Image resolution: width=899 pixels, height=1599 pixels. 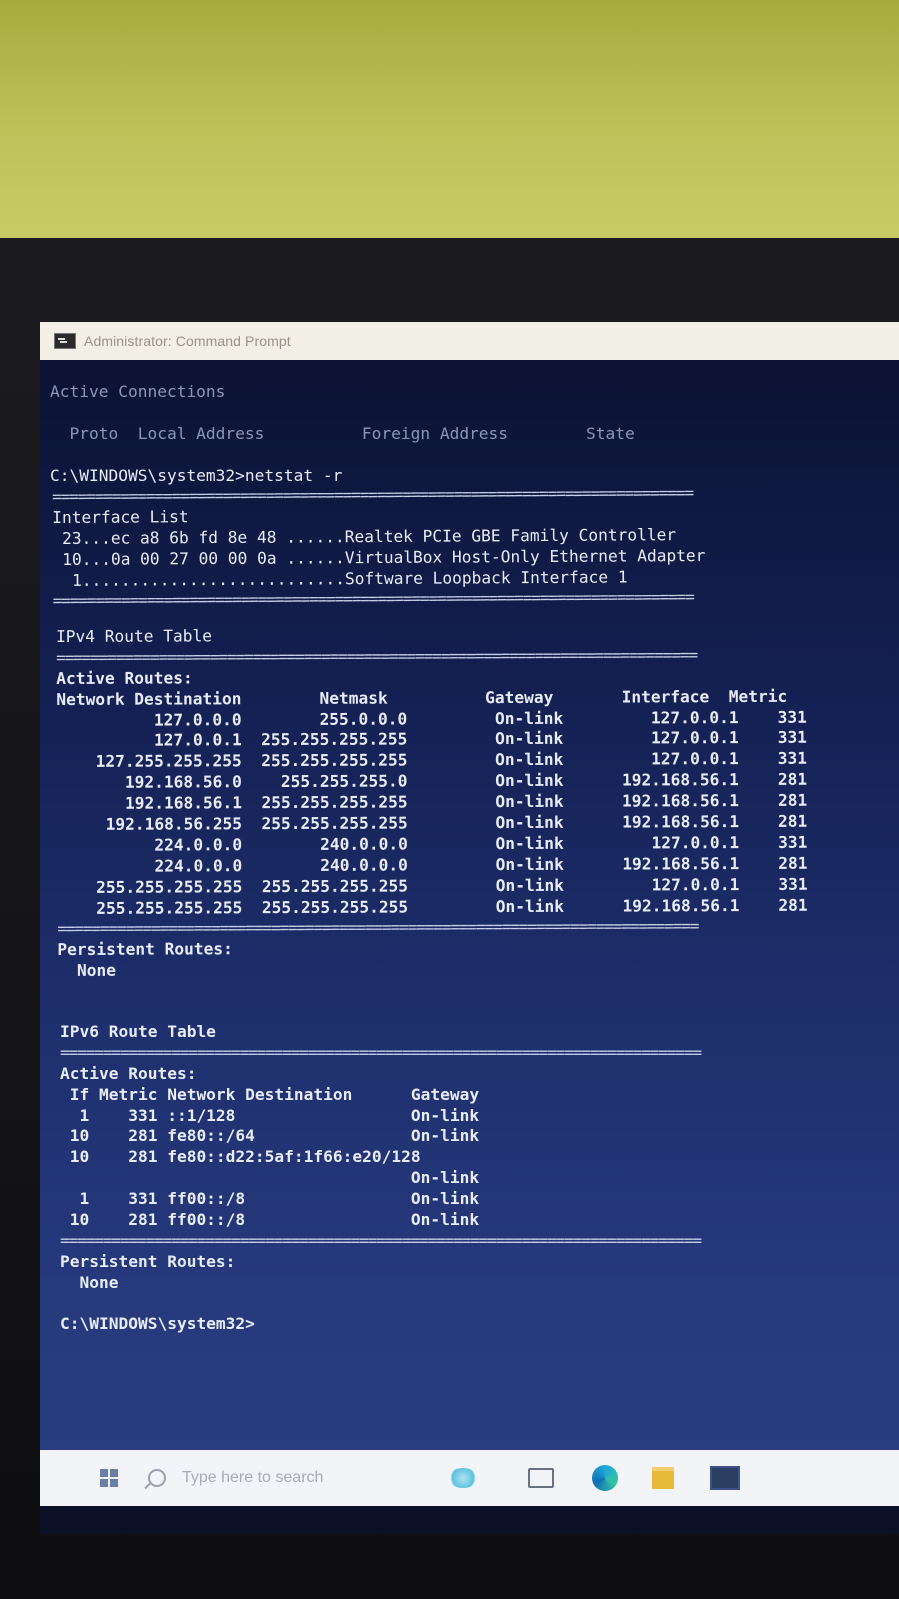 I want to click on command-prompt-line: C:\WINDOWS\system32>, so click(x=380, y=1324).